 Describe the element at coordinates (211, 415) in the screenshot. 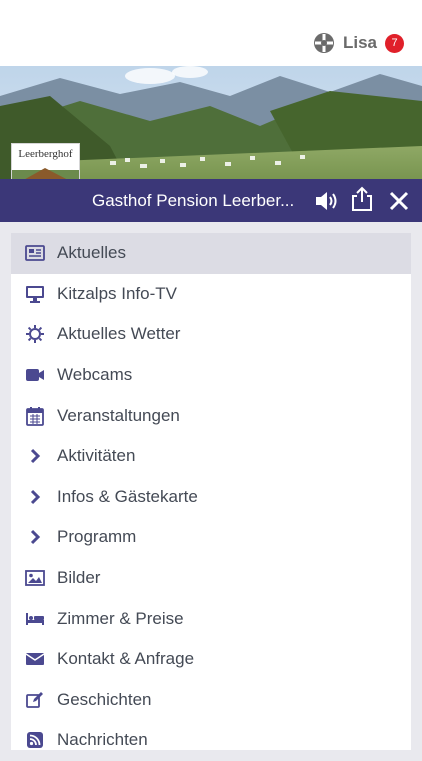

I see `menu-item-veranstaltungen: Veranstaltungen` at that location.